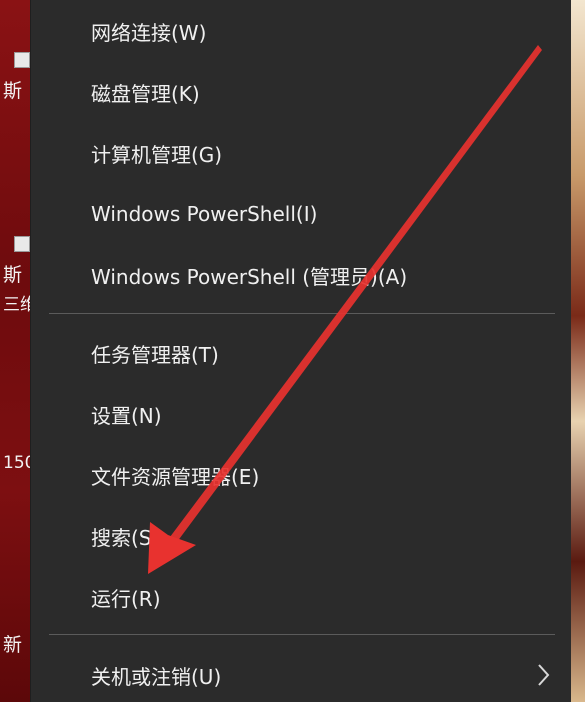 Image resolution: width=585 pixels, height=702 pixels. I want to click on menu-item-search: 搜索(S), so click(301, 536).